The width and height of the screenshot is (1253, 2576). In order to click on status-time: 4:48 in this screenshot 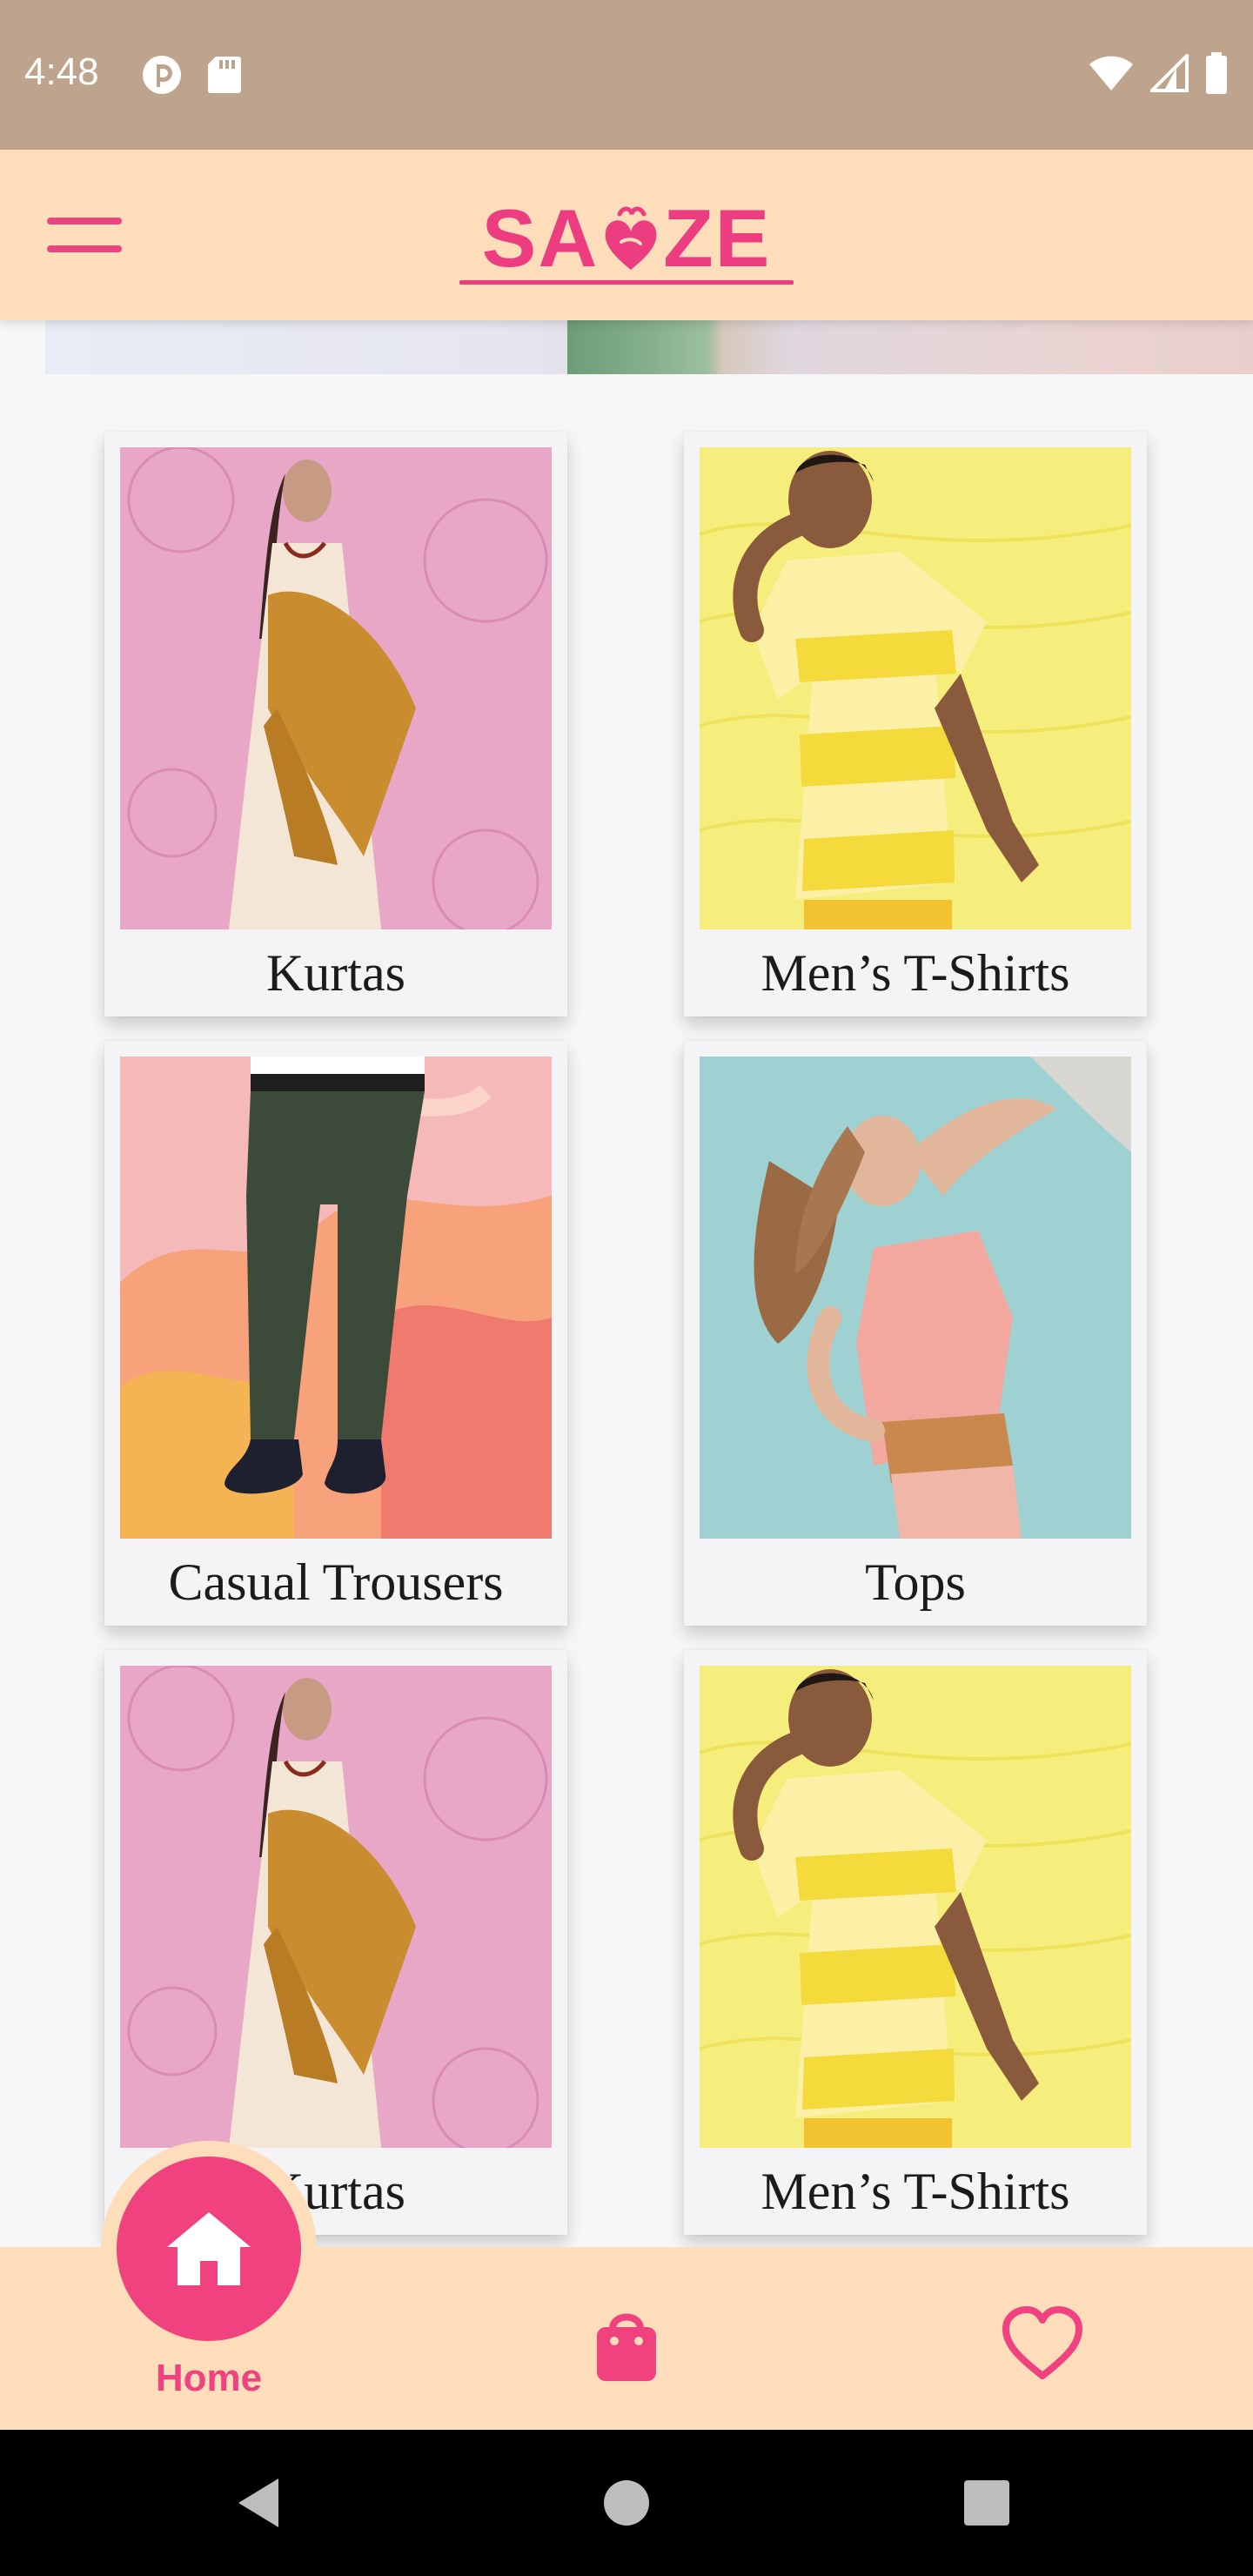, I will do `click(61, 71)`.